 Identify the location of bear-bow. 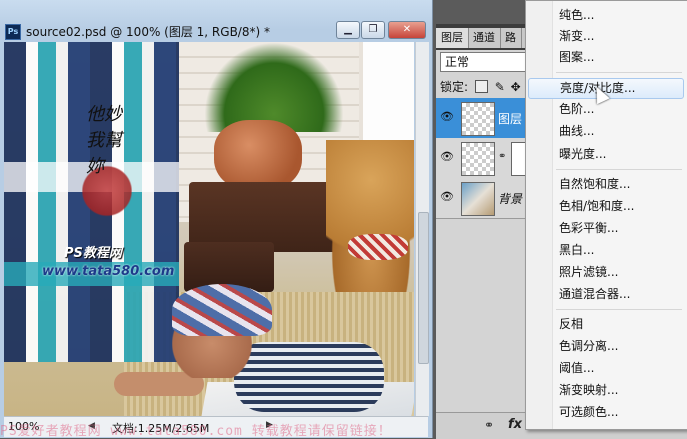
(378, 247).